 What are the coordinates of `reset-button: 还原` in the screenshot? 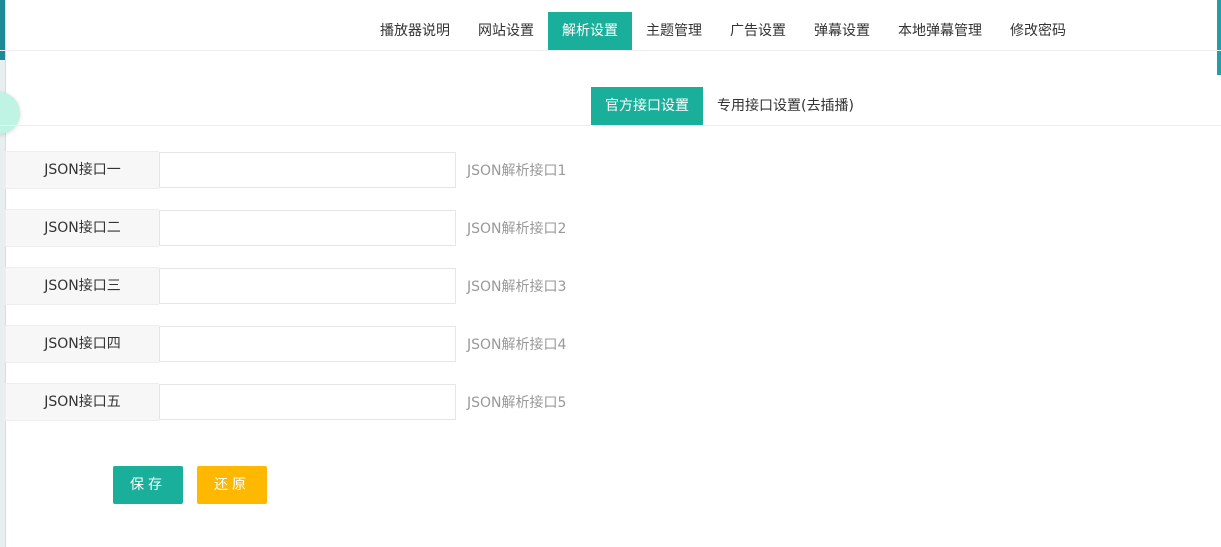 It's located at (232, 485).